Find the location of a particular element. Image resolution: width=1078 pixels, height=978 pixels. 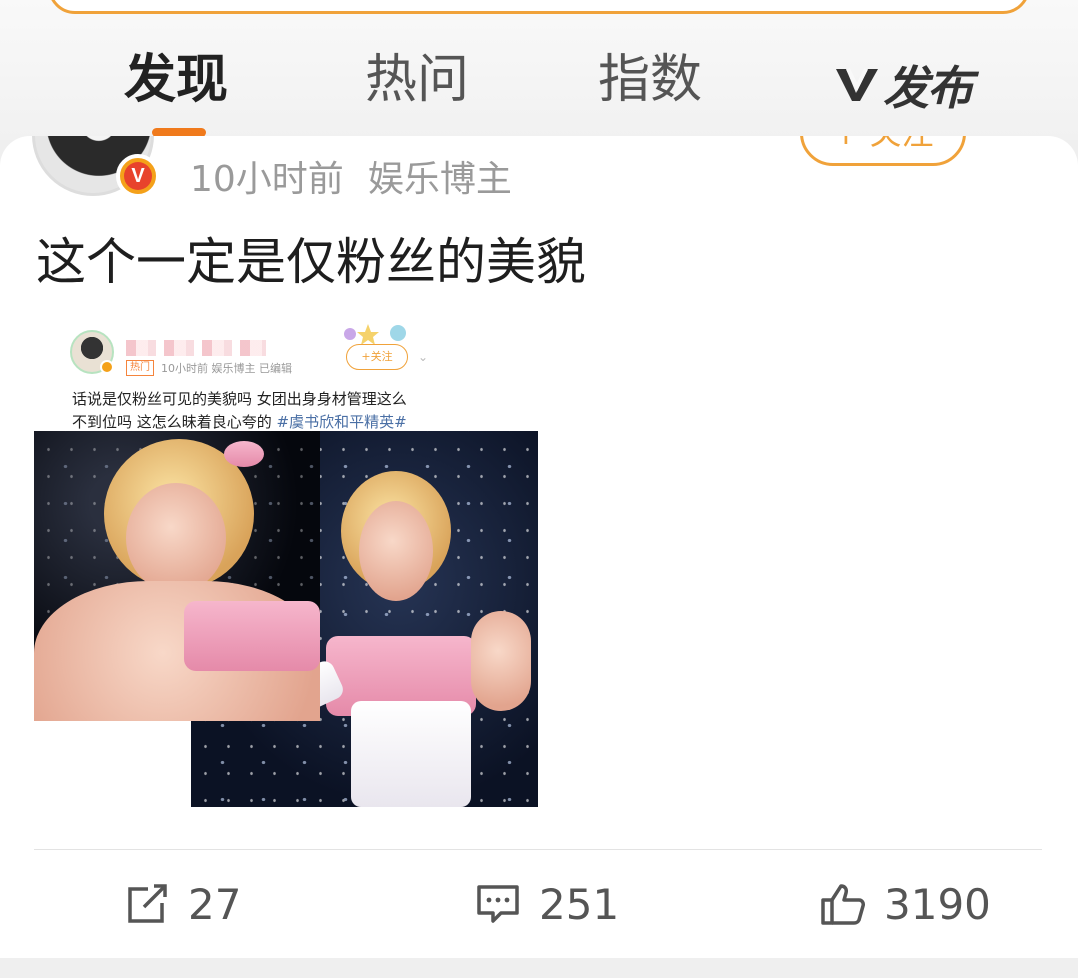

tab-index: 指数 is located at coordinates (650, 80).